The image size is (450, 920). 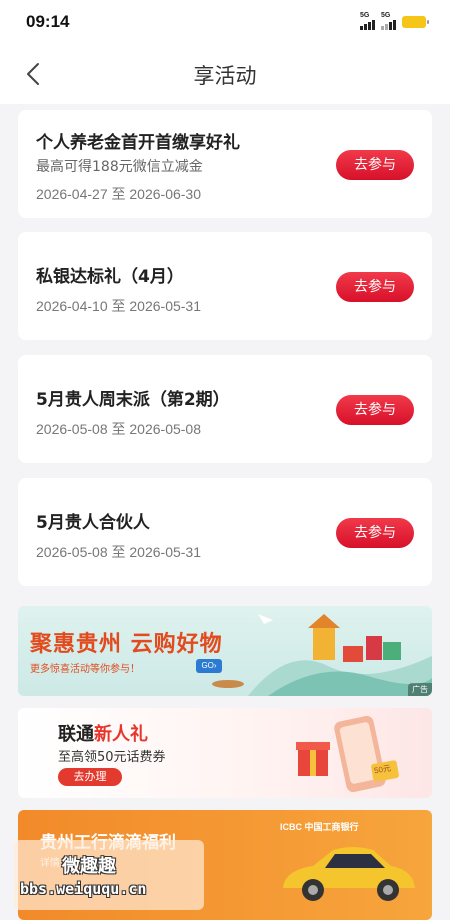 I want to click on promo-banner-guizhou: 聚惠贵州 云购好物 更多惊喜活动等你参与！ GO› 广告, so click(x=225, y=651).